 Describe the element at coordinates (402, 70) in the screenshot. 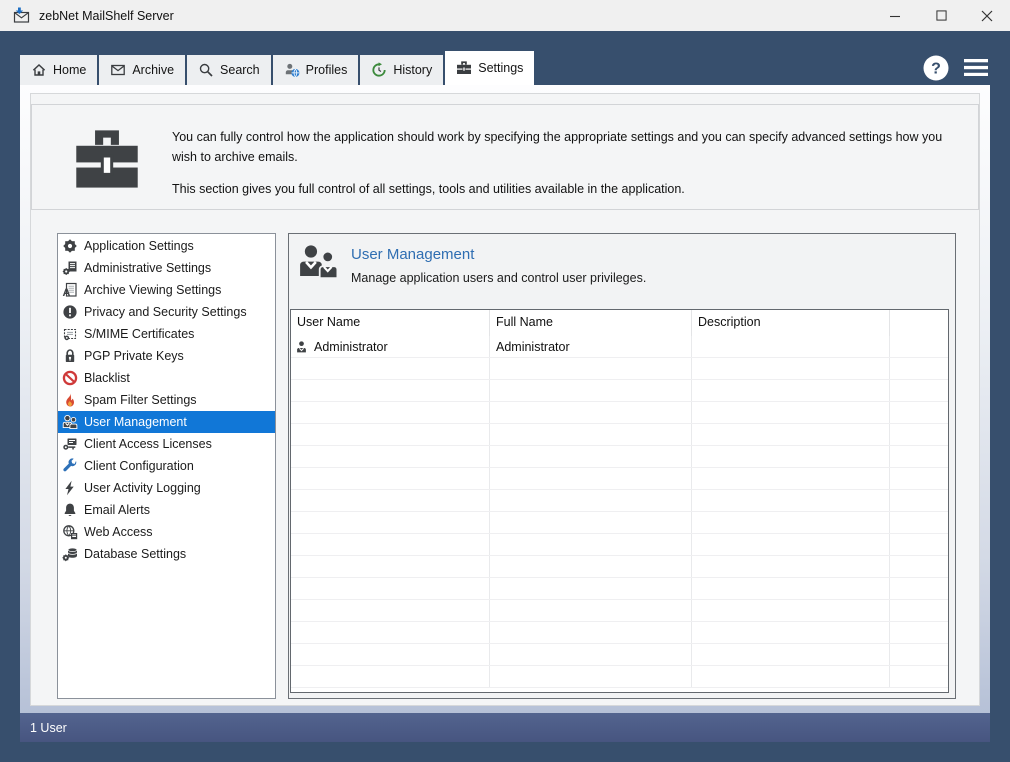

I see `tab-history: History` at that location.